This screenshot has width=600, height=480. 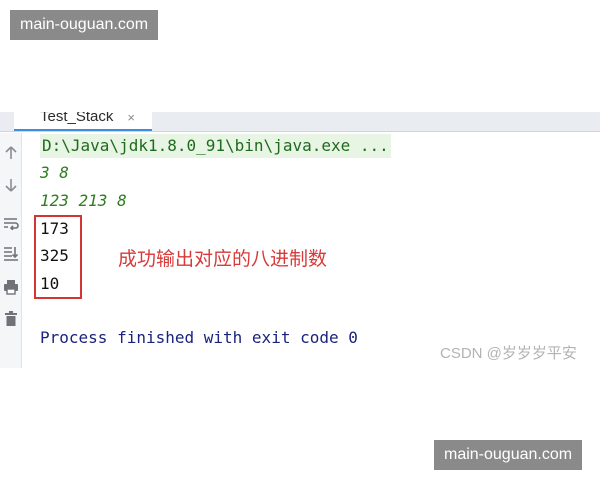 What do you see at coordinates (508, 353) in the screenshot?
I see `csdn-watermark: CSDN @岁岁岁平安` at bounding box center [508, 353].